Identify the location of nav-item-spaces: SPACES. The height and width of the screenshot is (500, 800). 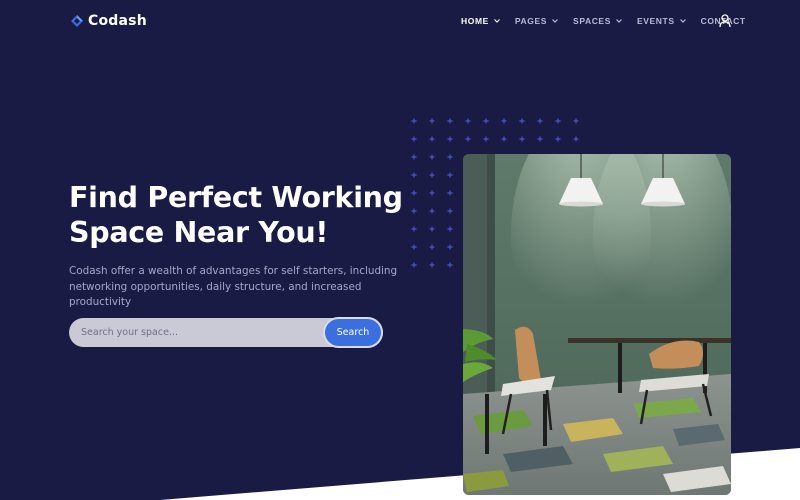
(598, 21).